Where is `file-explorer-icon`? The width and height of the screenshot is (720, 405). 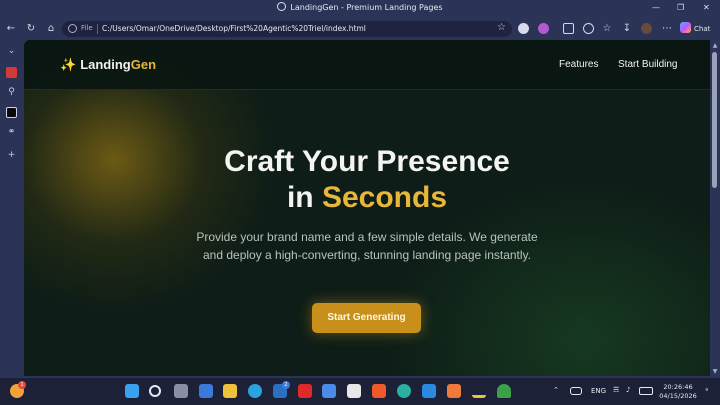
file-explorer-icon is located at coordinates (230, 391).